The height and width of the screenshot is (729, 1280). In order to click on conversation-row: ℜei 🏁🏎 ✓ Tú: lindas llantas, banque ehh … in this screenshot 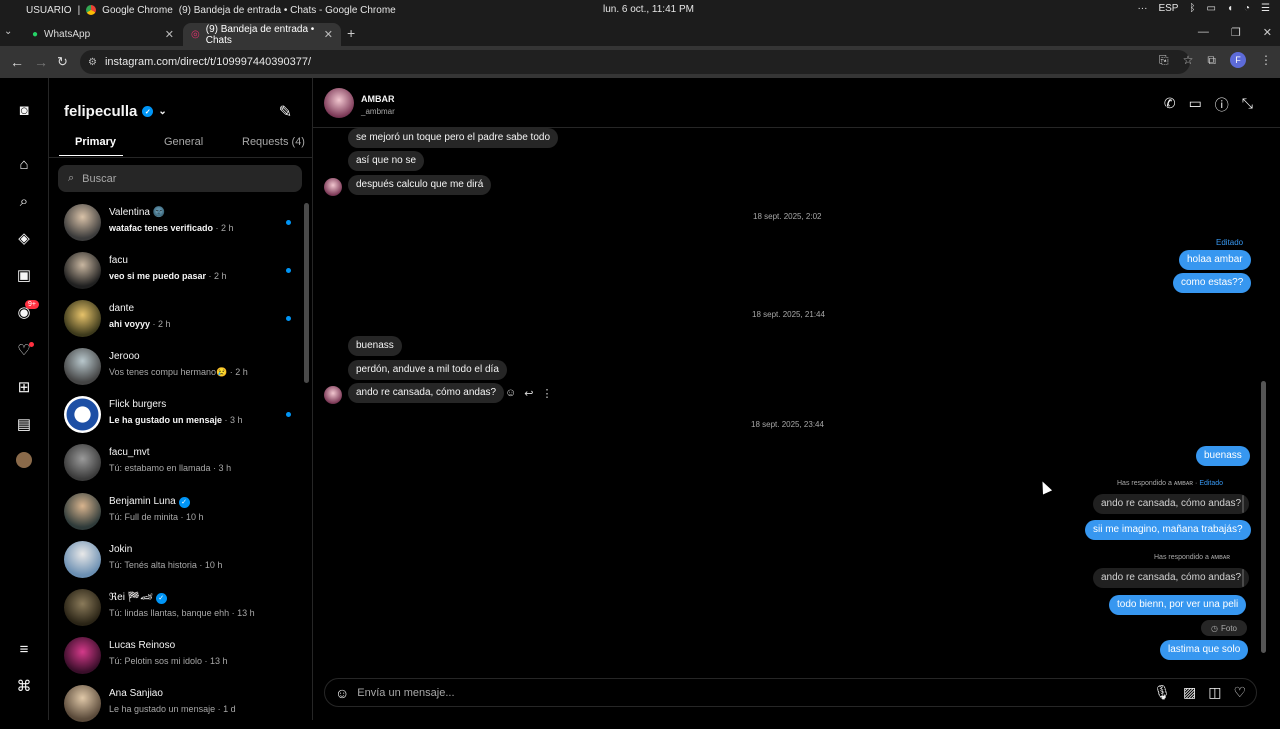, I will do `click(174, 609)`.